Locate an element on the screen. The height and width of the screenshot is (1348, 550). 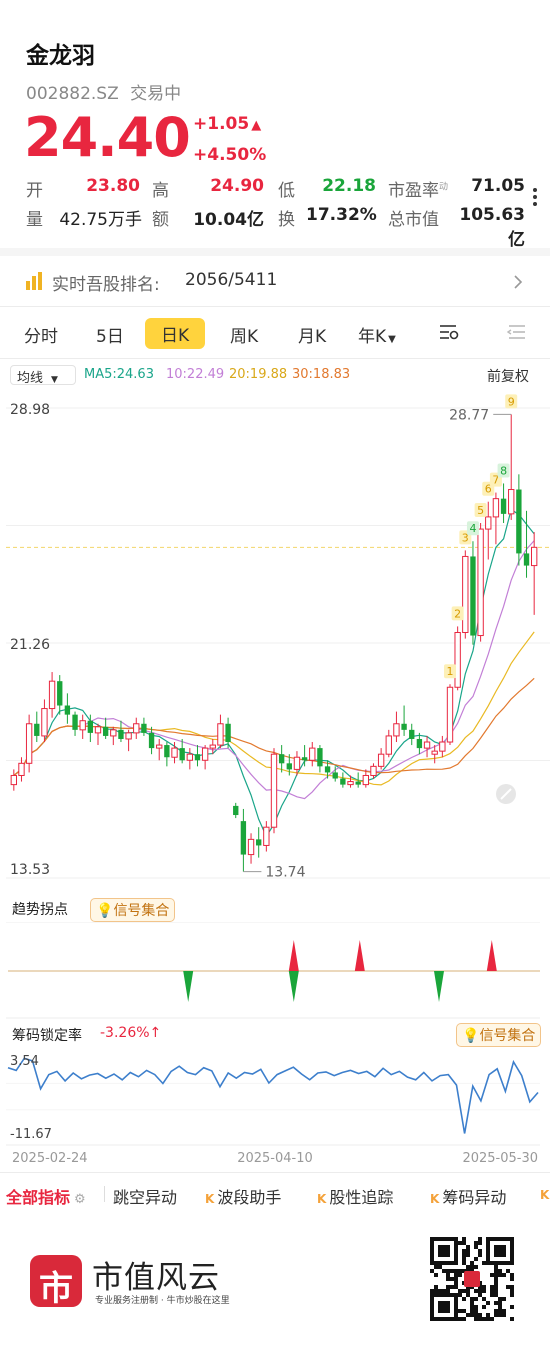
indicator-tab-gap: 跳空异动 is located at coordinates (145, 1196).